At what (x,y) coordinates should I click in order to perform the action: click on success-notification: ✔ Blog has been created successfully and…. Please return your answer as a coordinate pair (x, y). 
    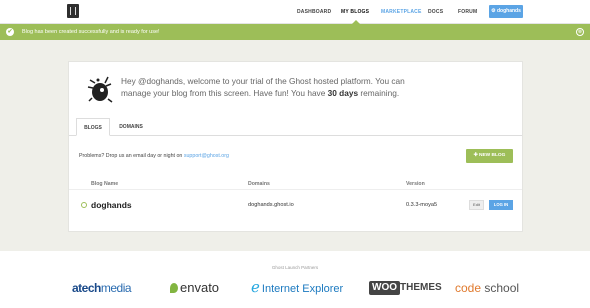
    Looking at the image, I should click on (295, 32).